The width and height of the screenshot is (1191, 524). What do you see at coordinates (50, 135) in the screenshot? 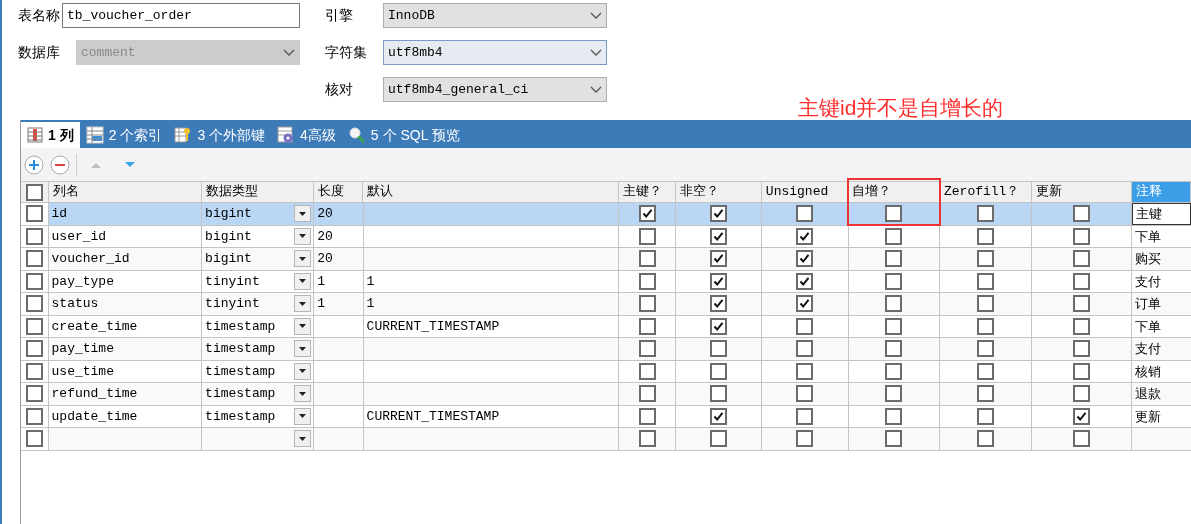
I see `tab: 1 列` at bounding box center [50, 135].